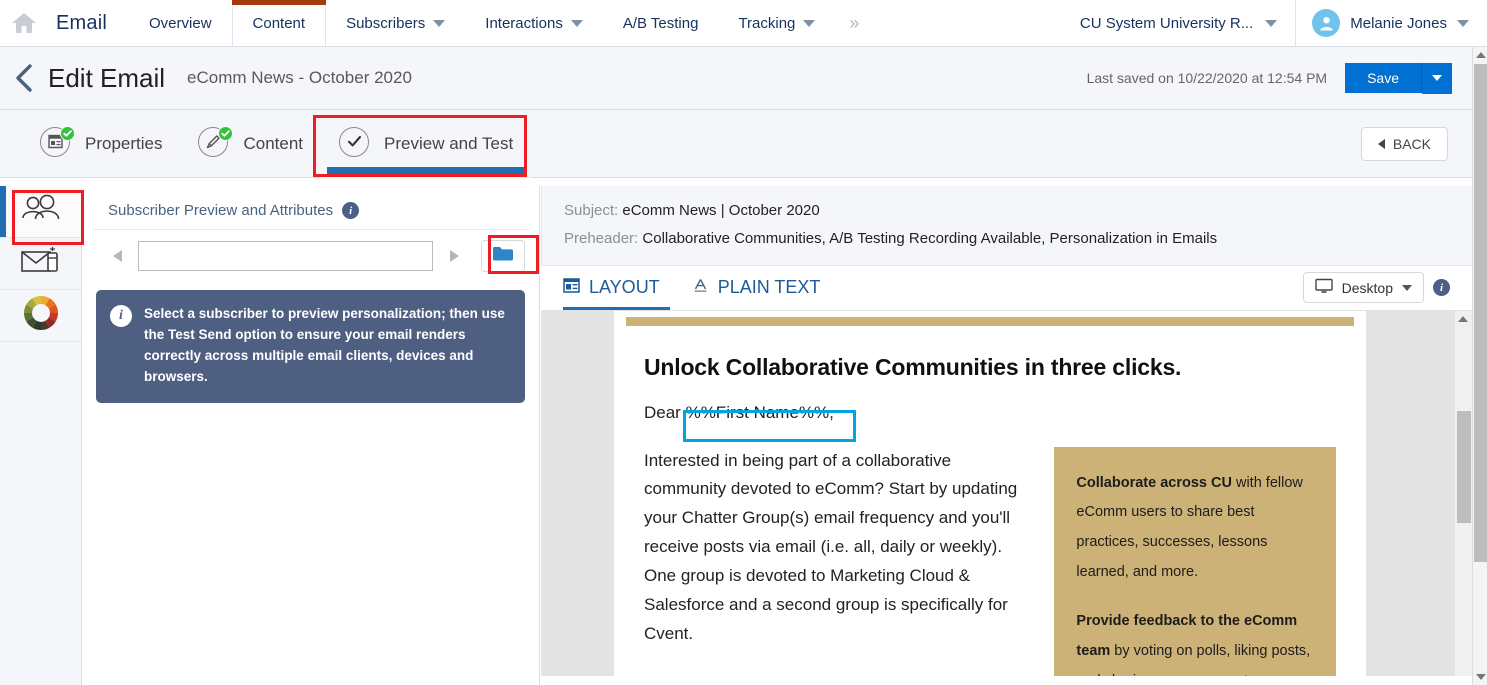 The width and height of the screenshot is (1487, 685). Describe the element at coordinates (356, 143) in the screenshot. I see `check-circle-icon` at that location.